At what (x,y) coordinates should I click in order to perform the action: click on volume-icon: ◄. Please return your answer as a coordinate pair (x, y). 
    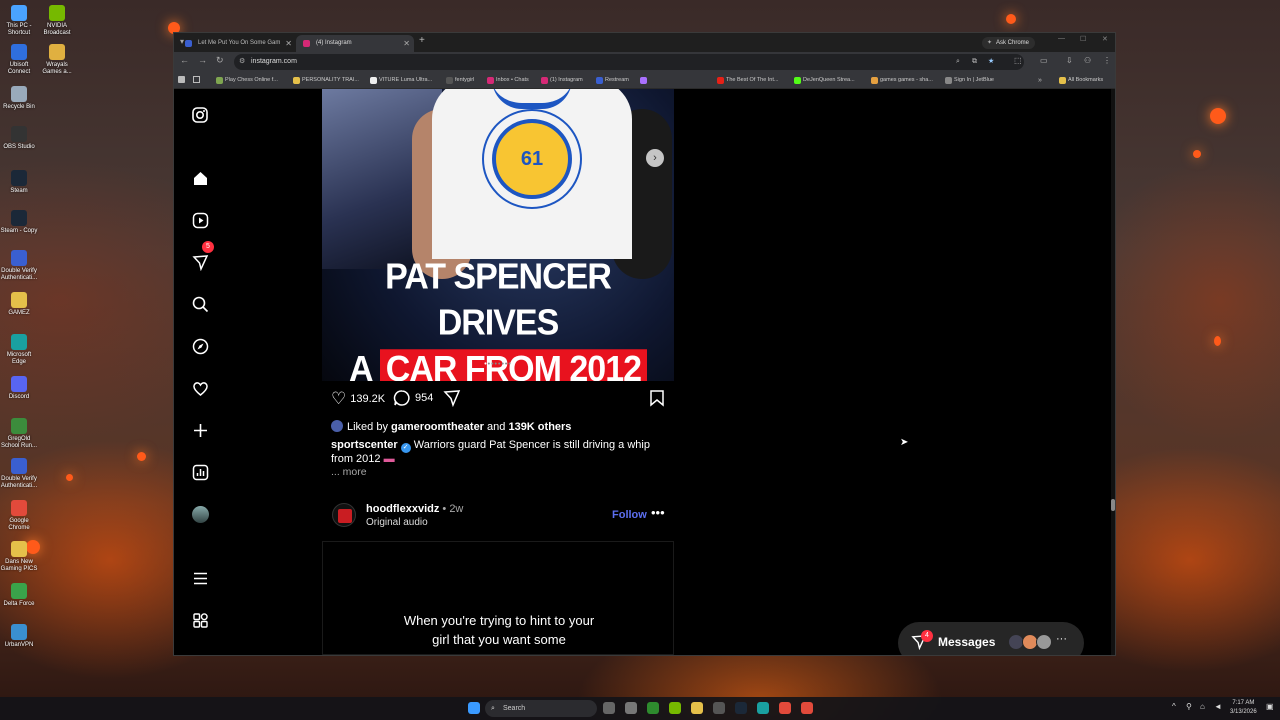
    Looking at the image, I should click on (1218, 706).